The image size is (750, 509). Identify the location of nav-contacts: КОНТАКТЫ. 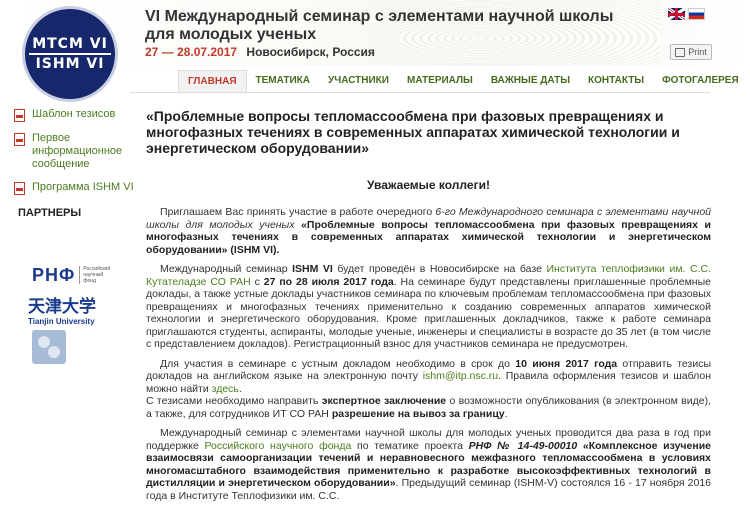
(616, 81).